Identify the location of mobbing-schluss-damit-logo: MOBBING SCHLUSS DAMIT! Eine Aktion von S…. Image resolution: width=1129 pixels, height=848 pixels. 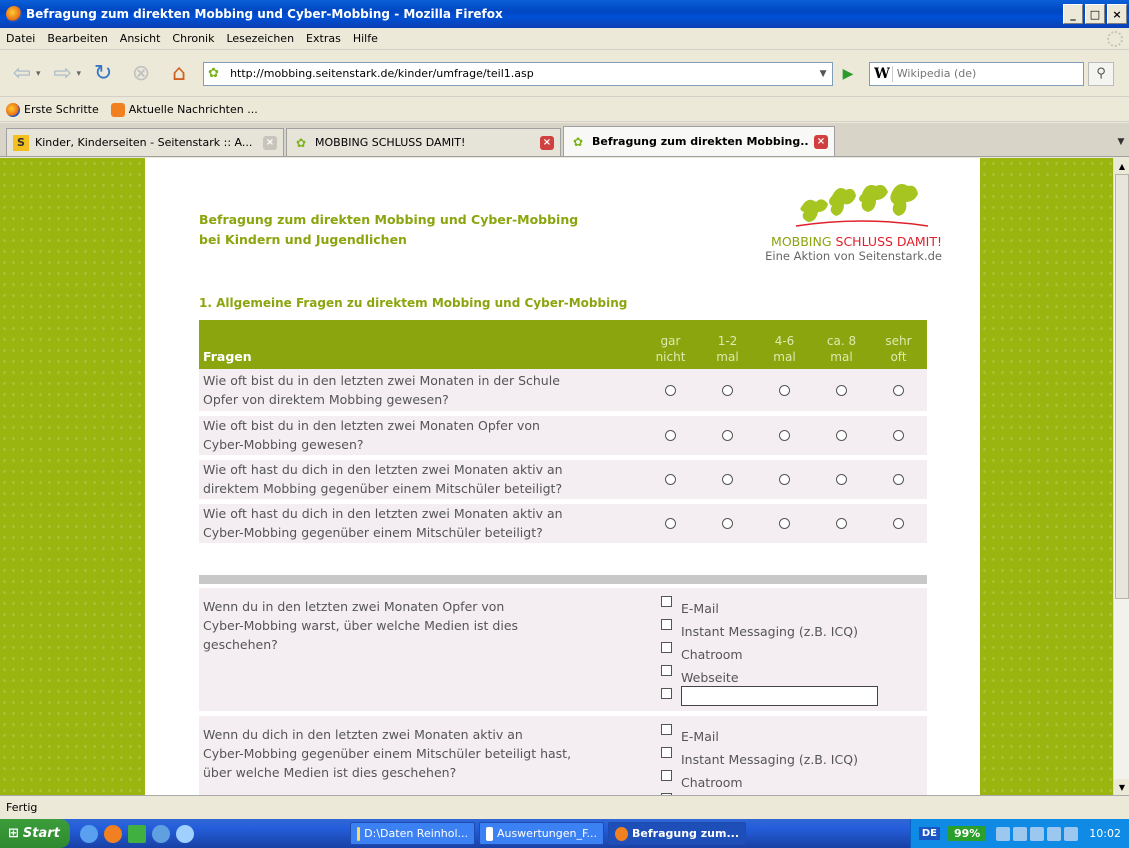
(837, 219).